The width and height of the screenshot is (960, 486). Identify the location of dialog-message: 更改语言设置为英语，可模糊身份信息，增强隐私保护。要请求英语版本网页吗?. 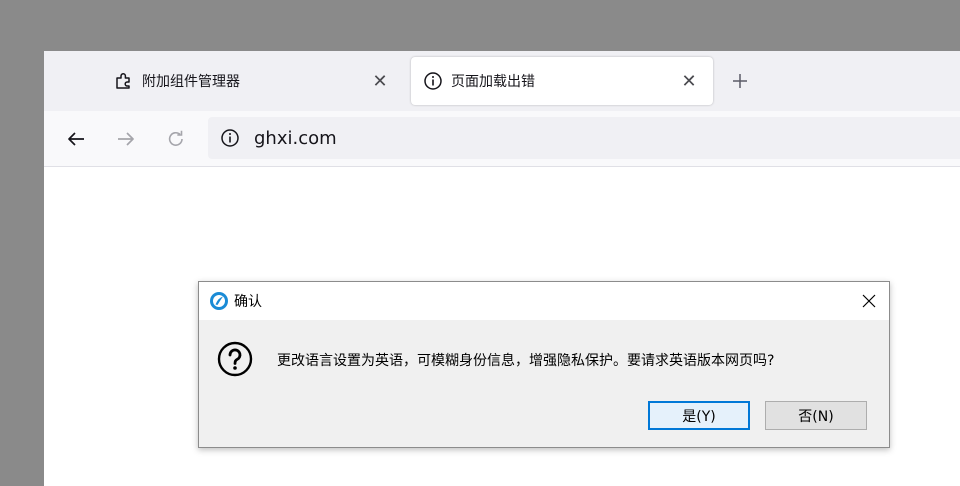
(526, 361).